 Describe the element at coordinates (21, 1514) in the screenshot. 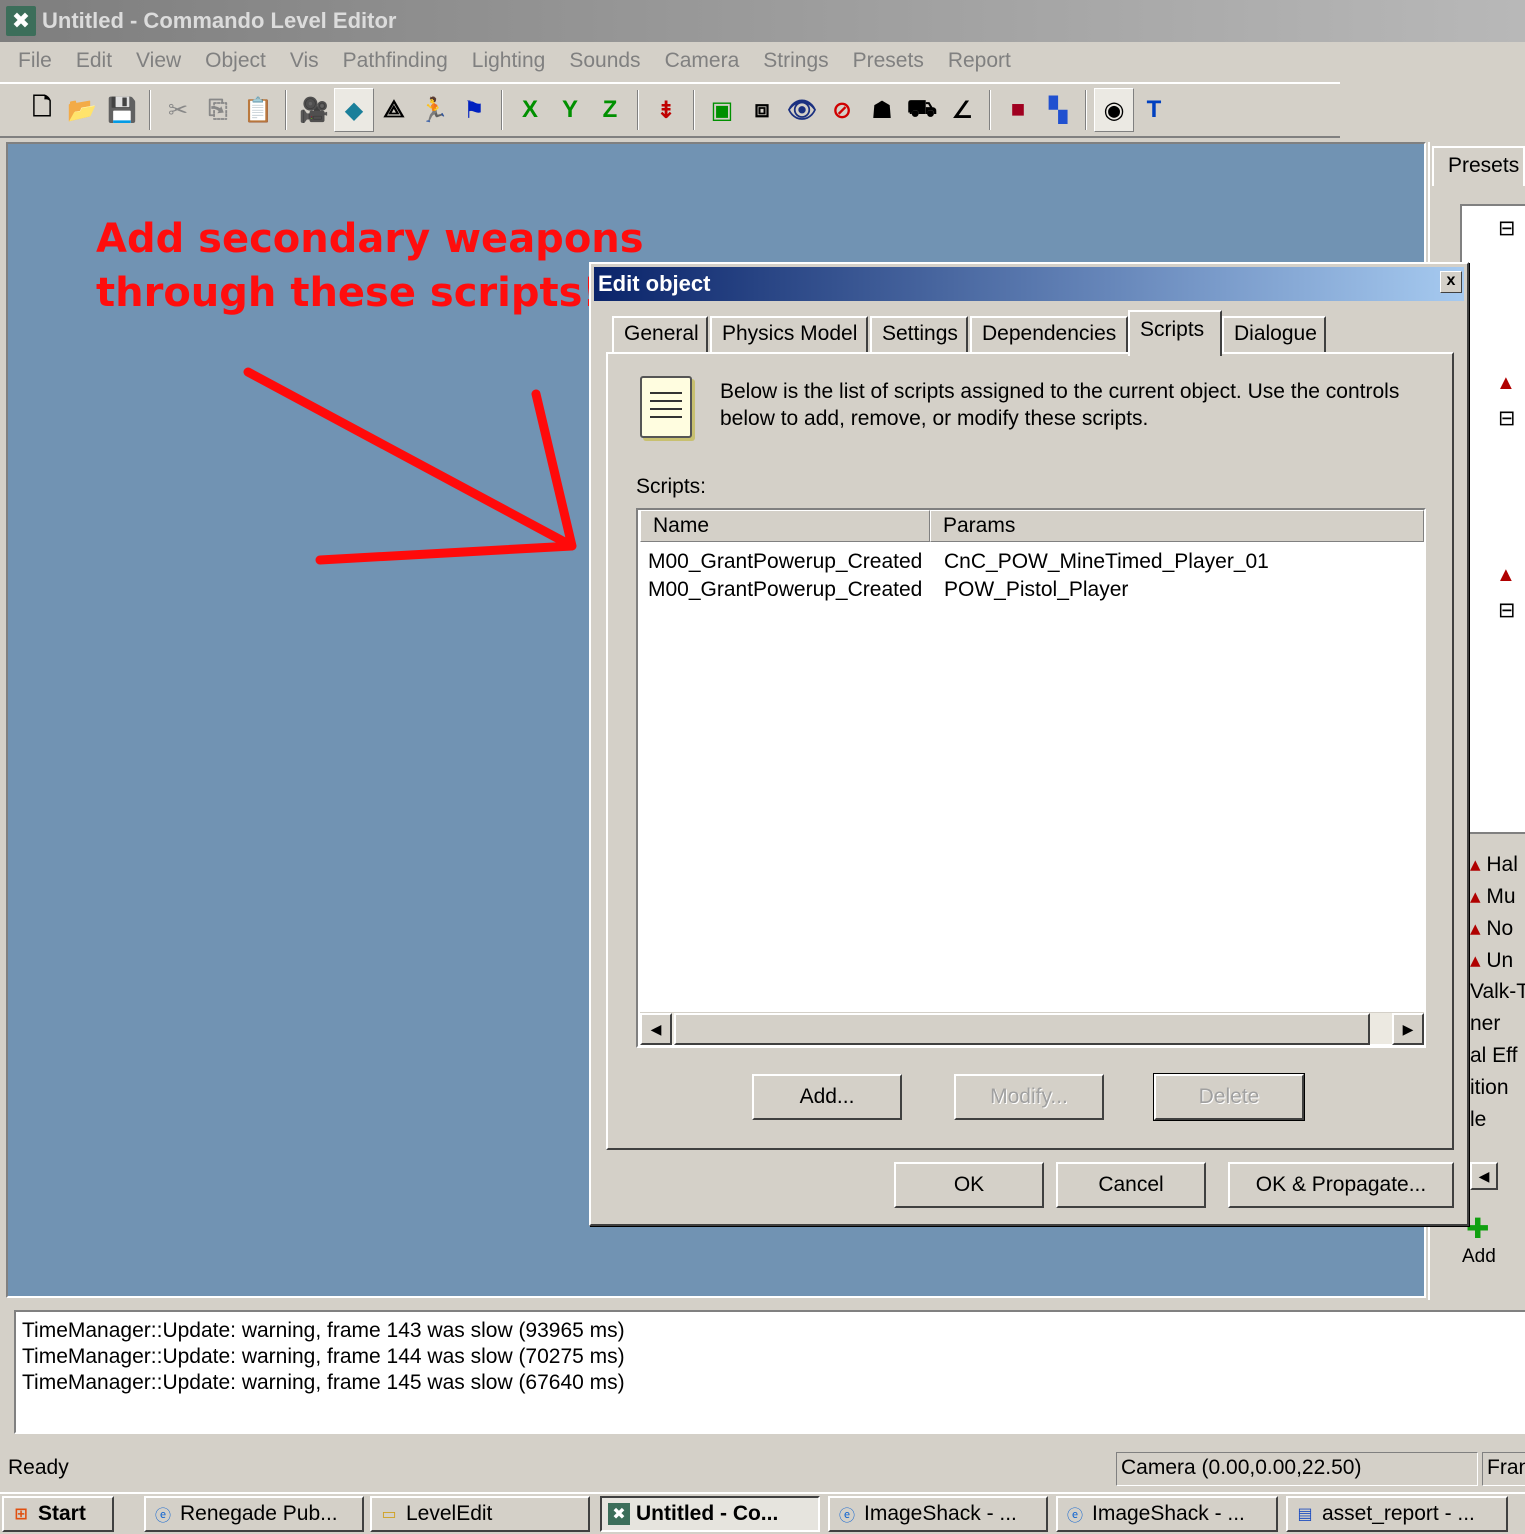

I see `windows-logo-icon: ⊞` at that location.